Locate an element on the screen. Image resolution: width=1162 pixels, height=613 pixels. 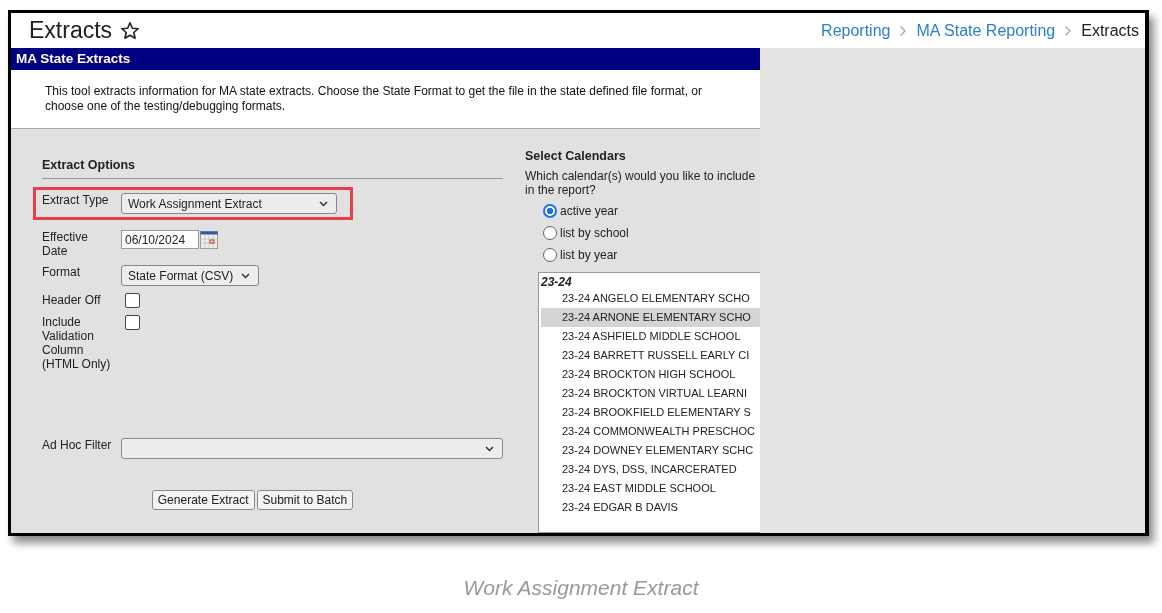
calendar-icon is located at coordinates (209, 240).